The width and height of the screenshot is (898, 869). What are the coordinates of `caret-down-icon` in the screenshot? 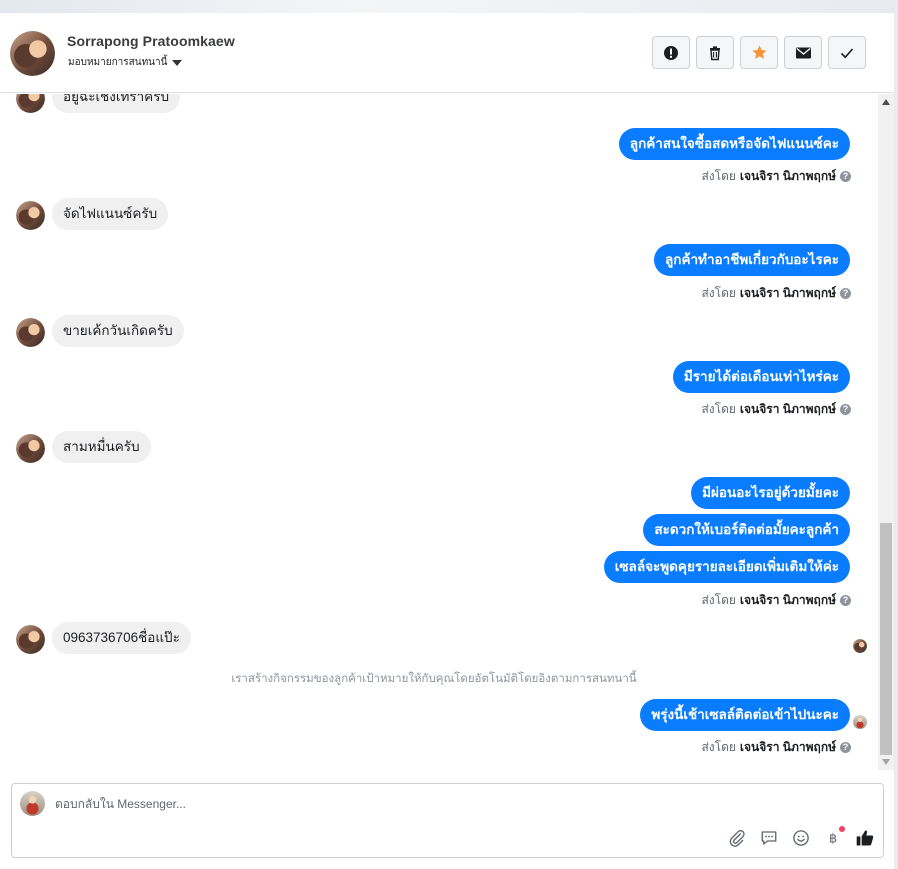 It's located at (177, 63).